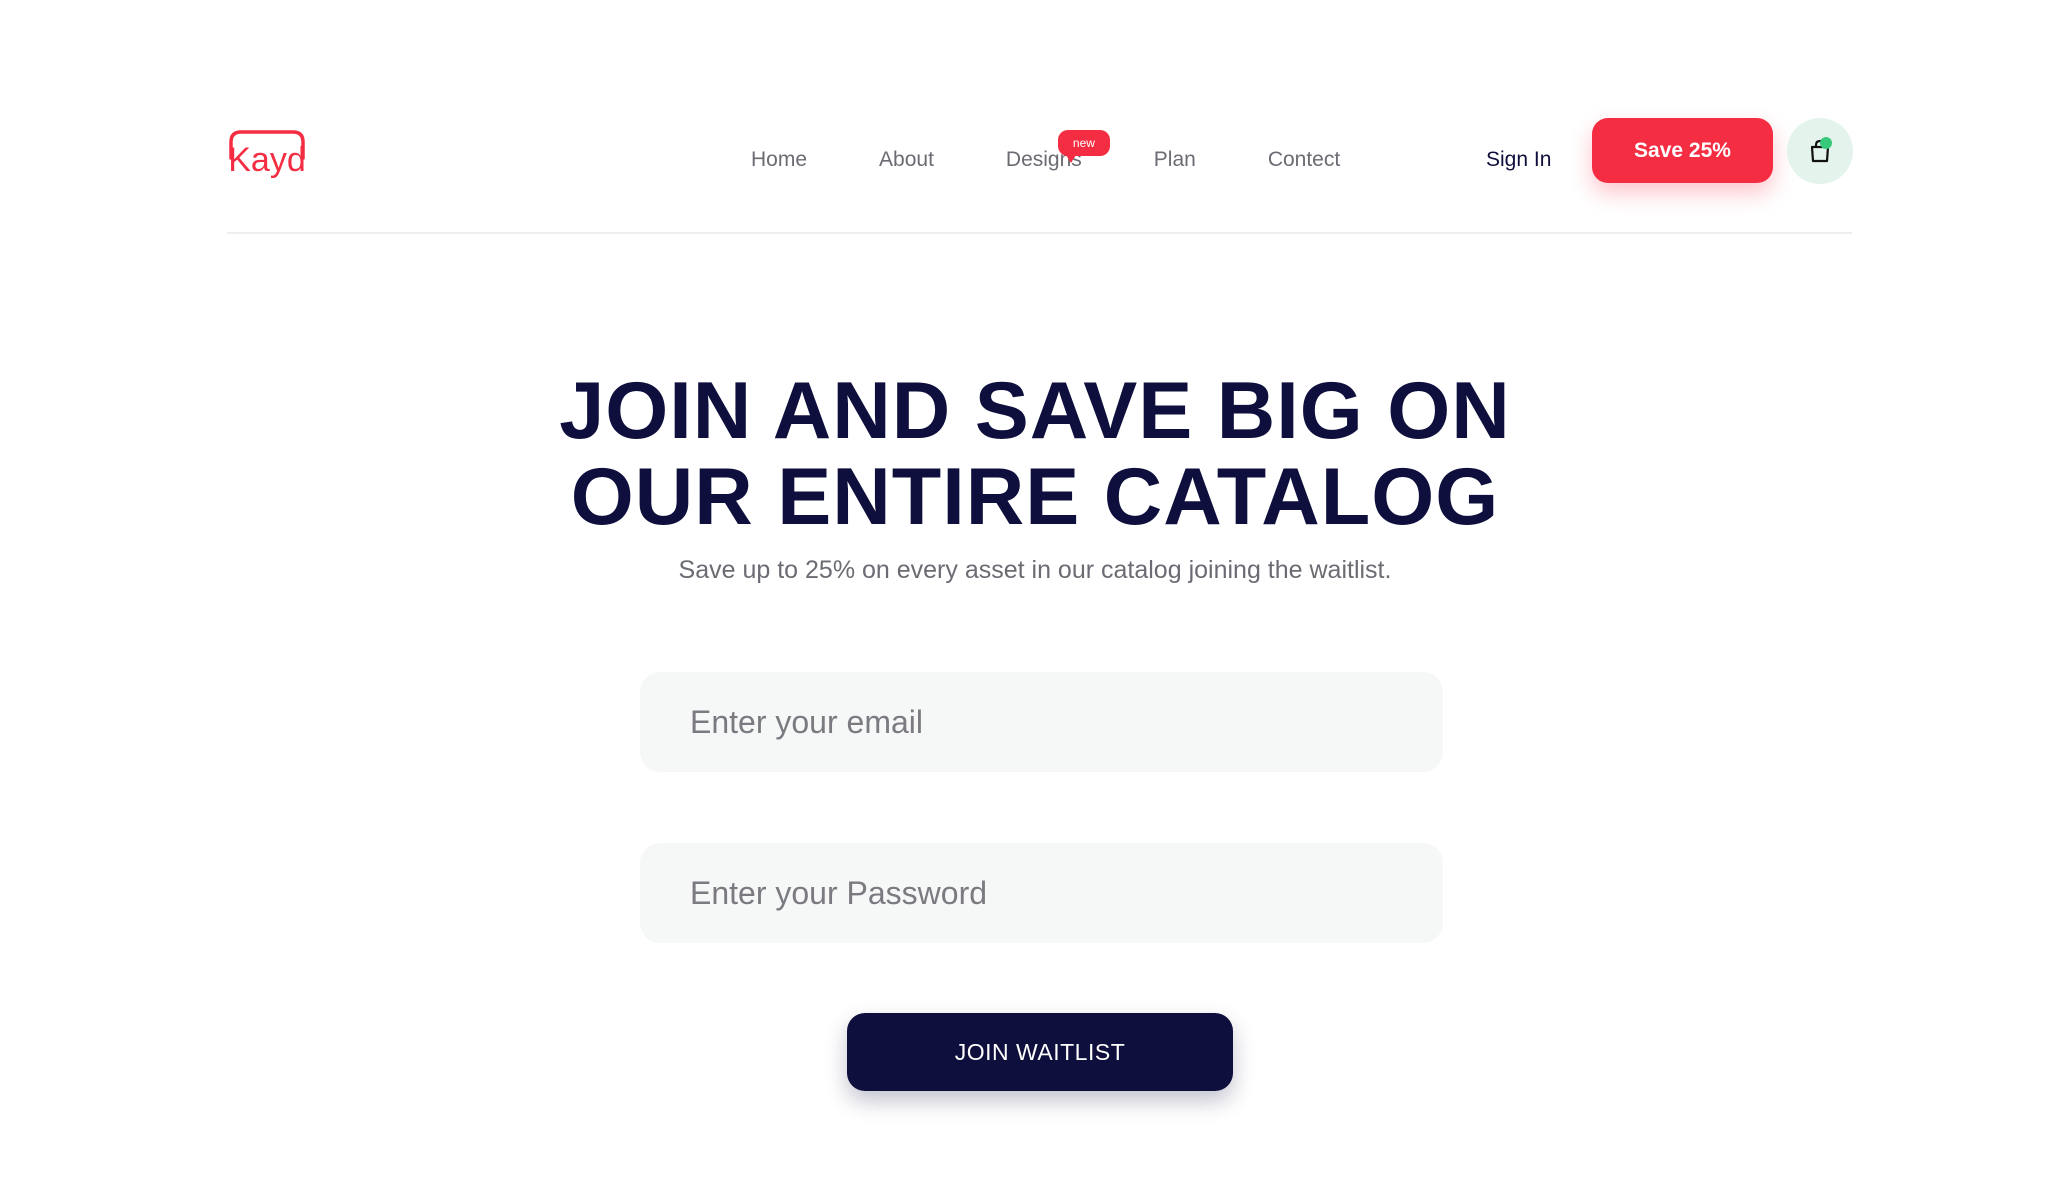 This screenshot has height=1197, width=2071. Describe the element at coordinates (1039, 233) in the screenshot. I see `header-divider` at that location.